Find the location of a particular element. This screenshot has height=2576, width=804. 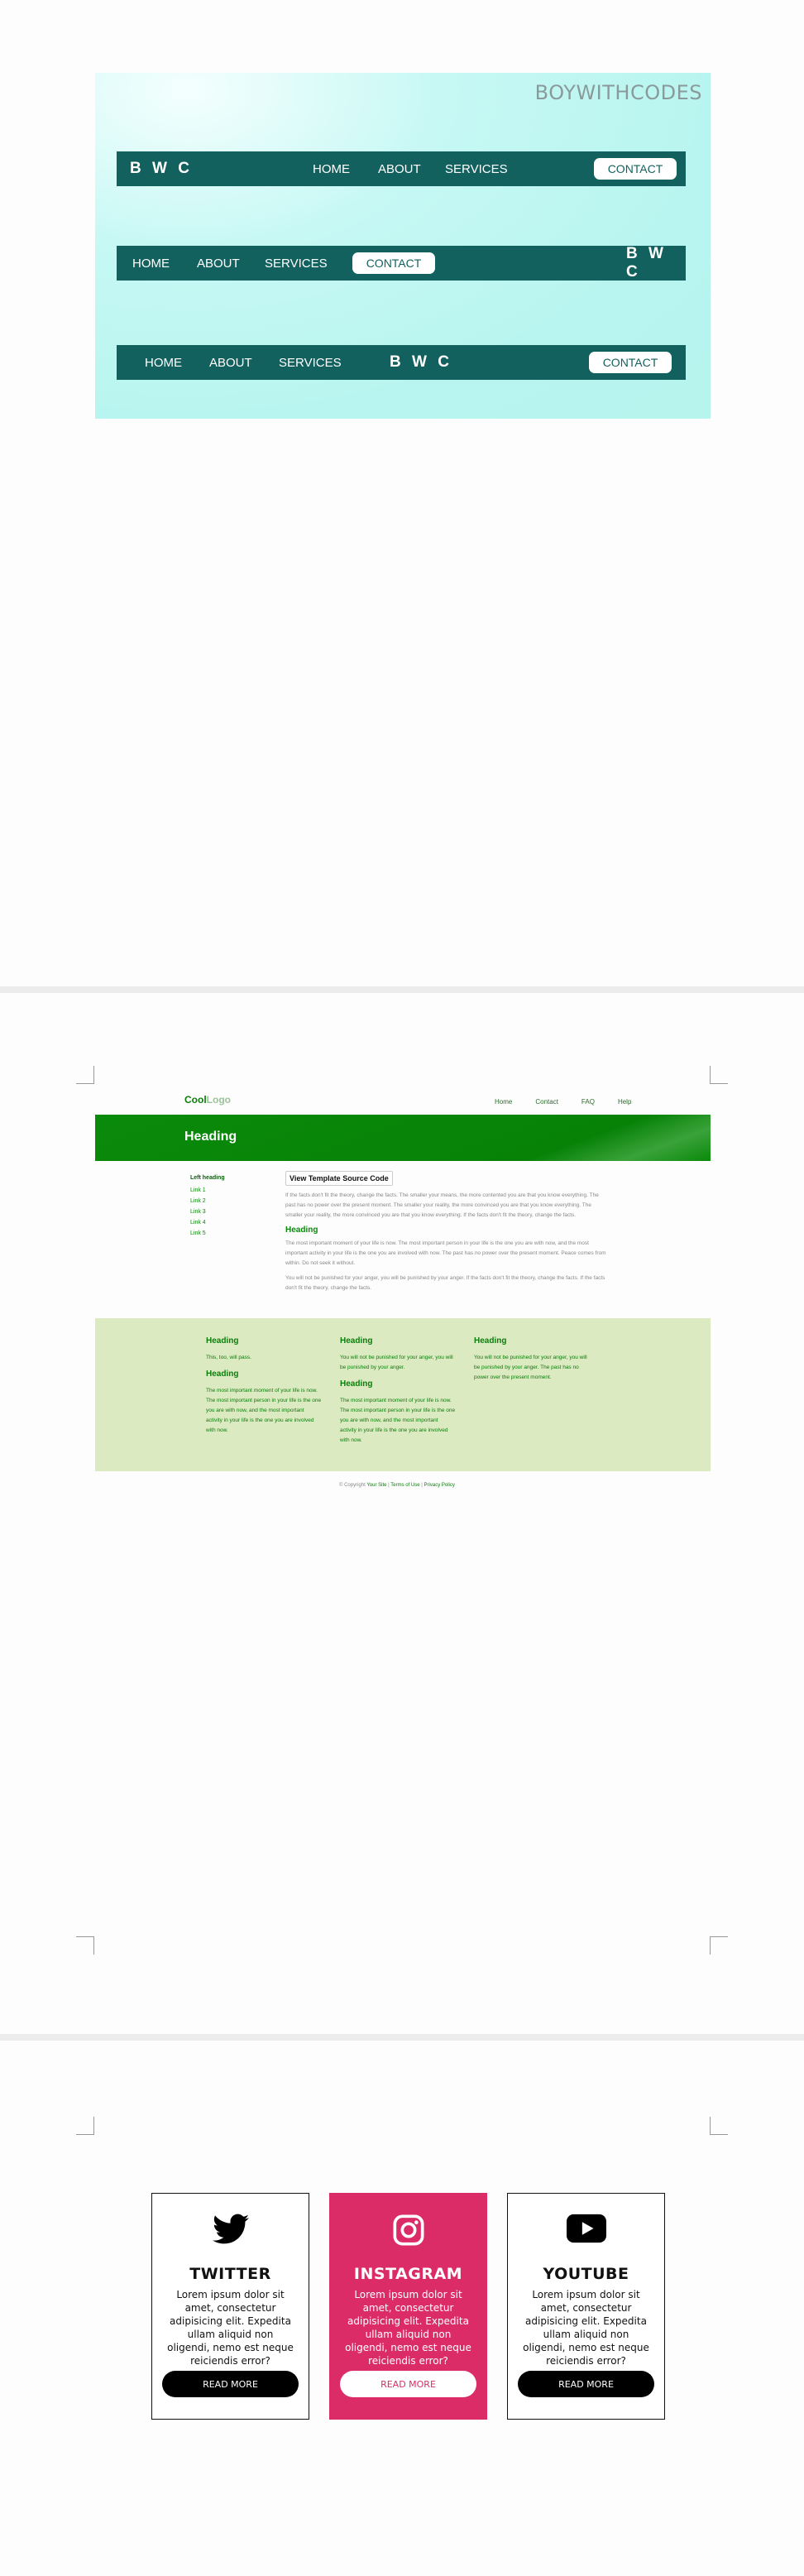

footer-text: This, too, will pass. is located at coordinates (228, 1358).